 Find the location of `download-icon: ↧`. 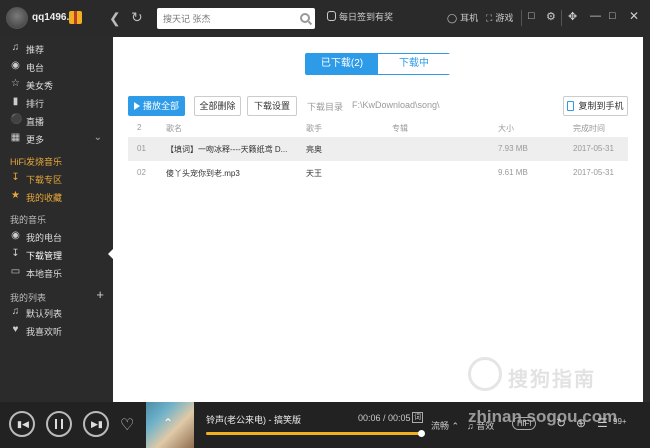

download-icon: ↧ is located at coordinates (15, 253).